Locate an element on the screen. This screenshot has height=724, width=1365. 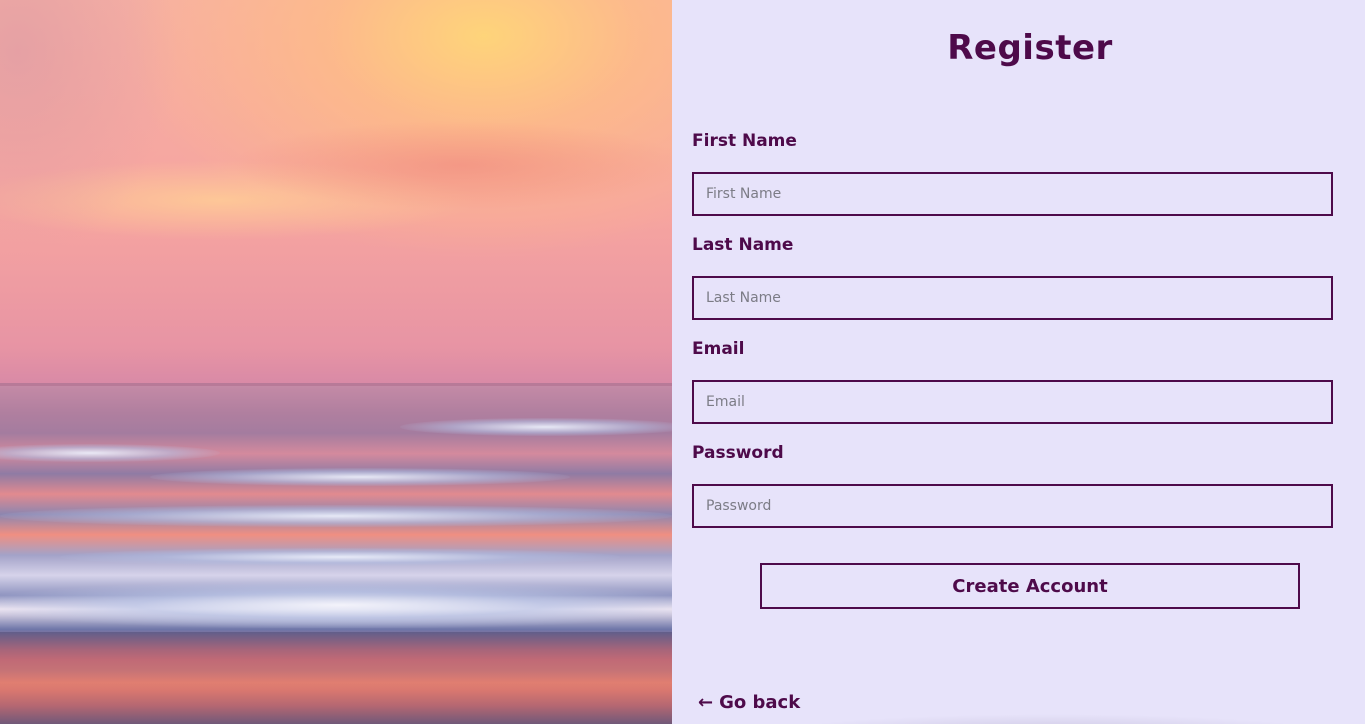
sky-cloud-band is located at coordinates (451, 165).